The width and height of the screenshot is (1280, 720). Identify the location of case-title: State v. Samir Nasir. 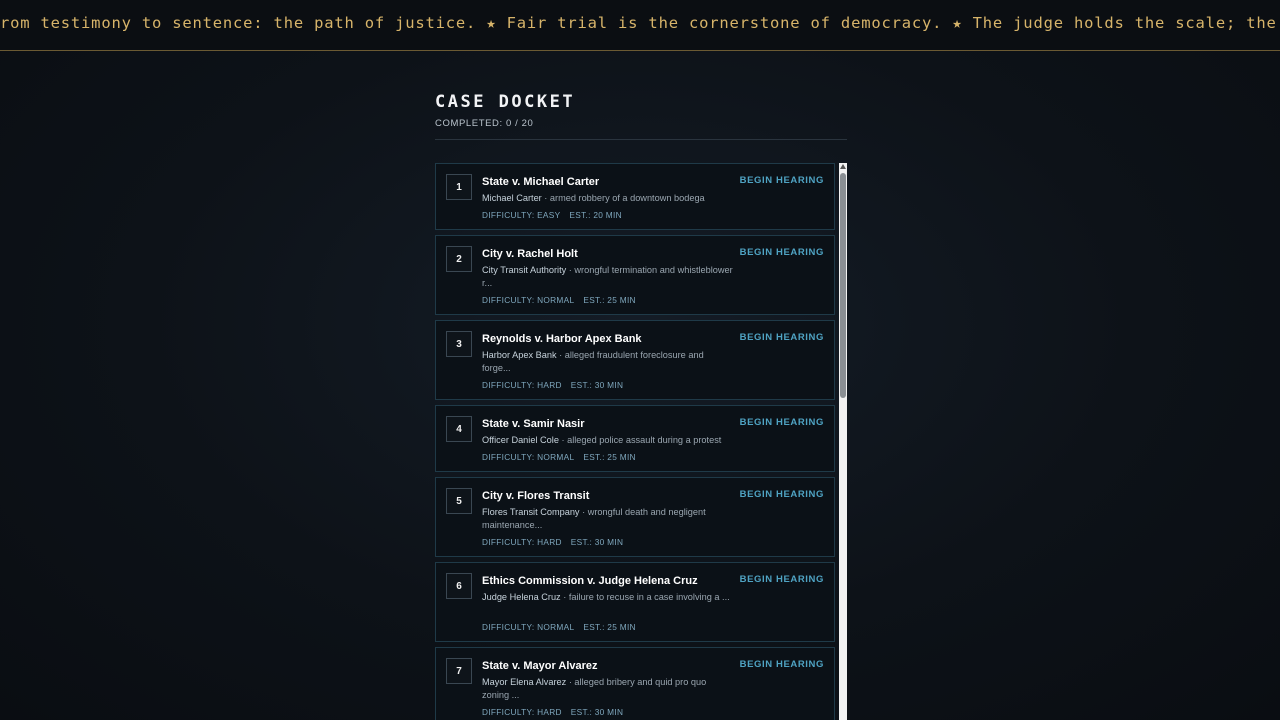
(533, 424).